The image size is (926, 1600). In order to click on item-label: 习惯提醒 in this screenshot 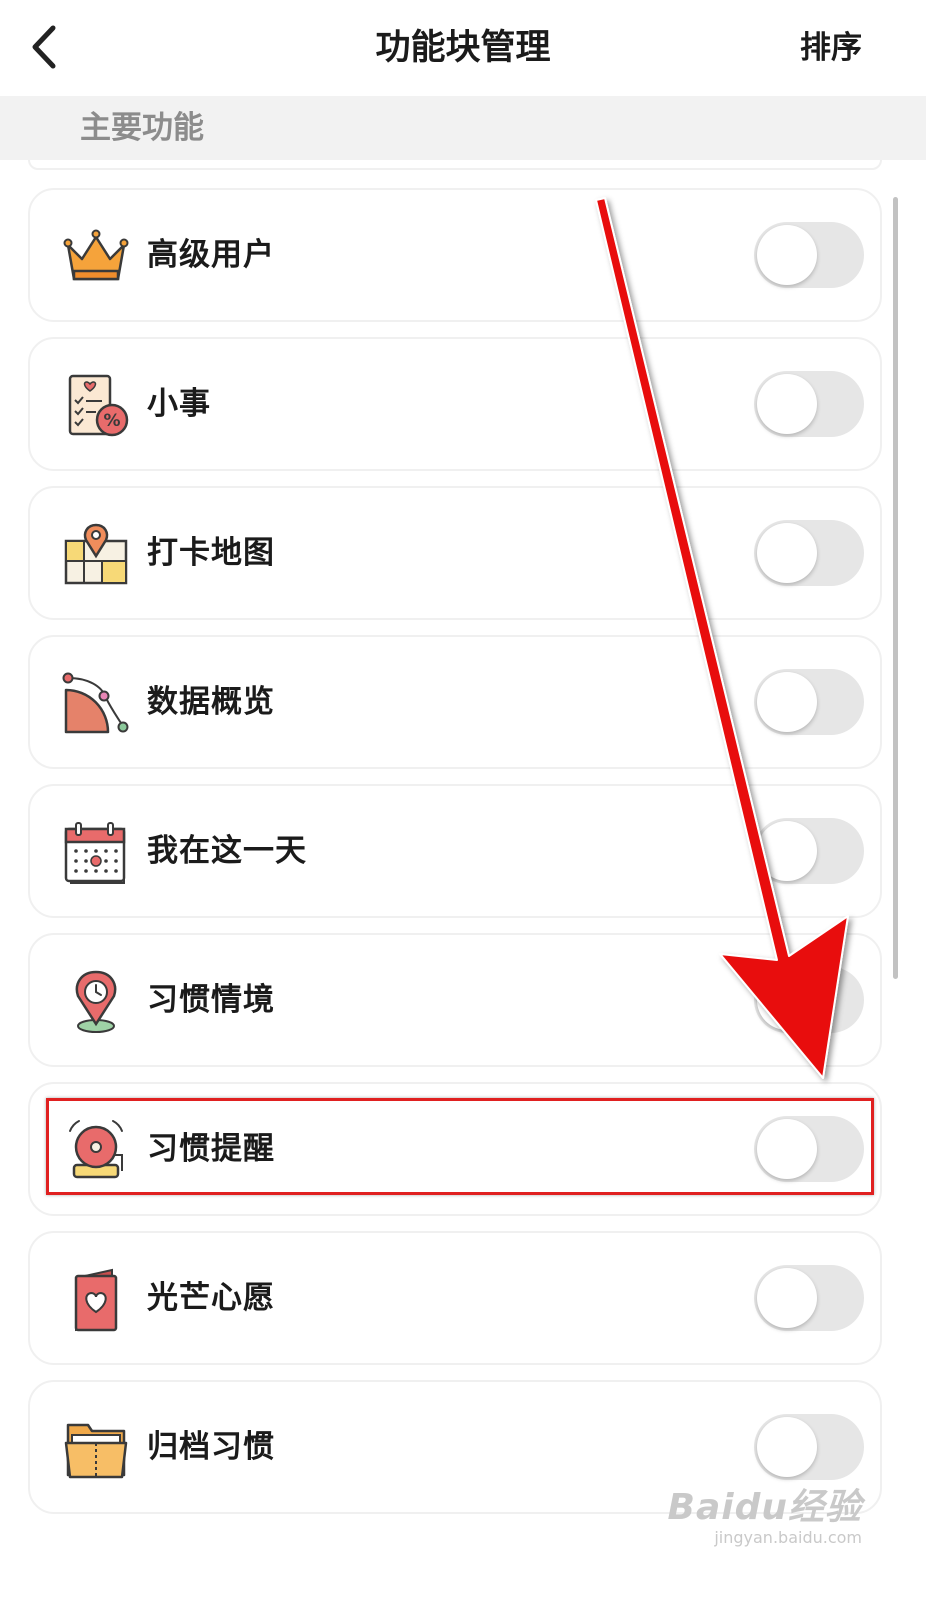, I will do `click(211, 1149)`.